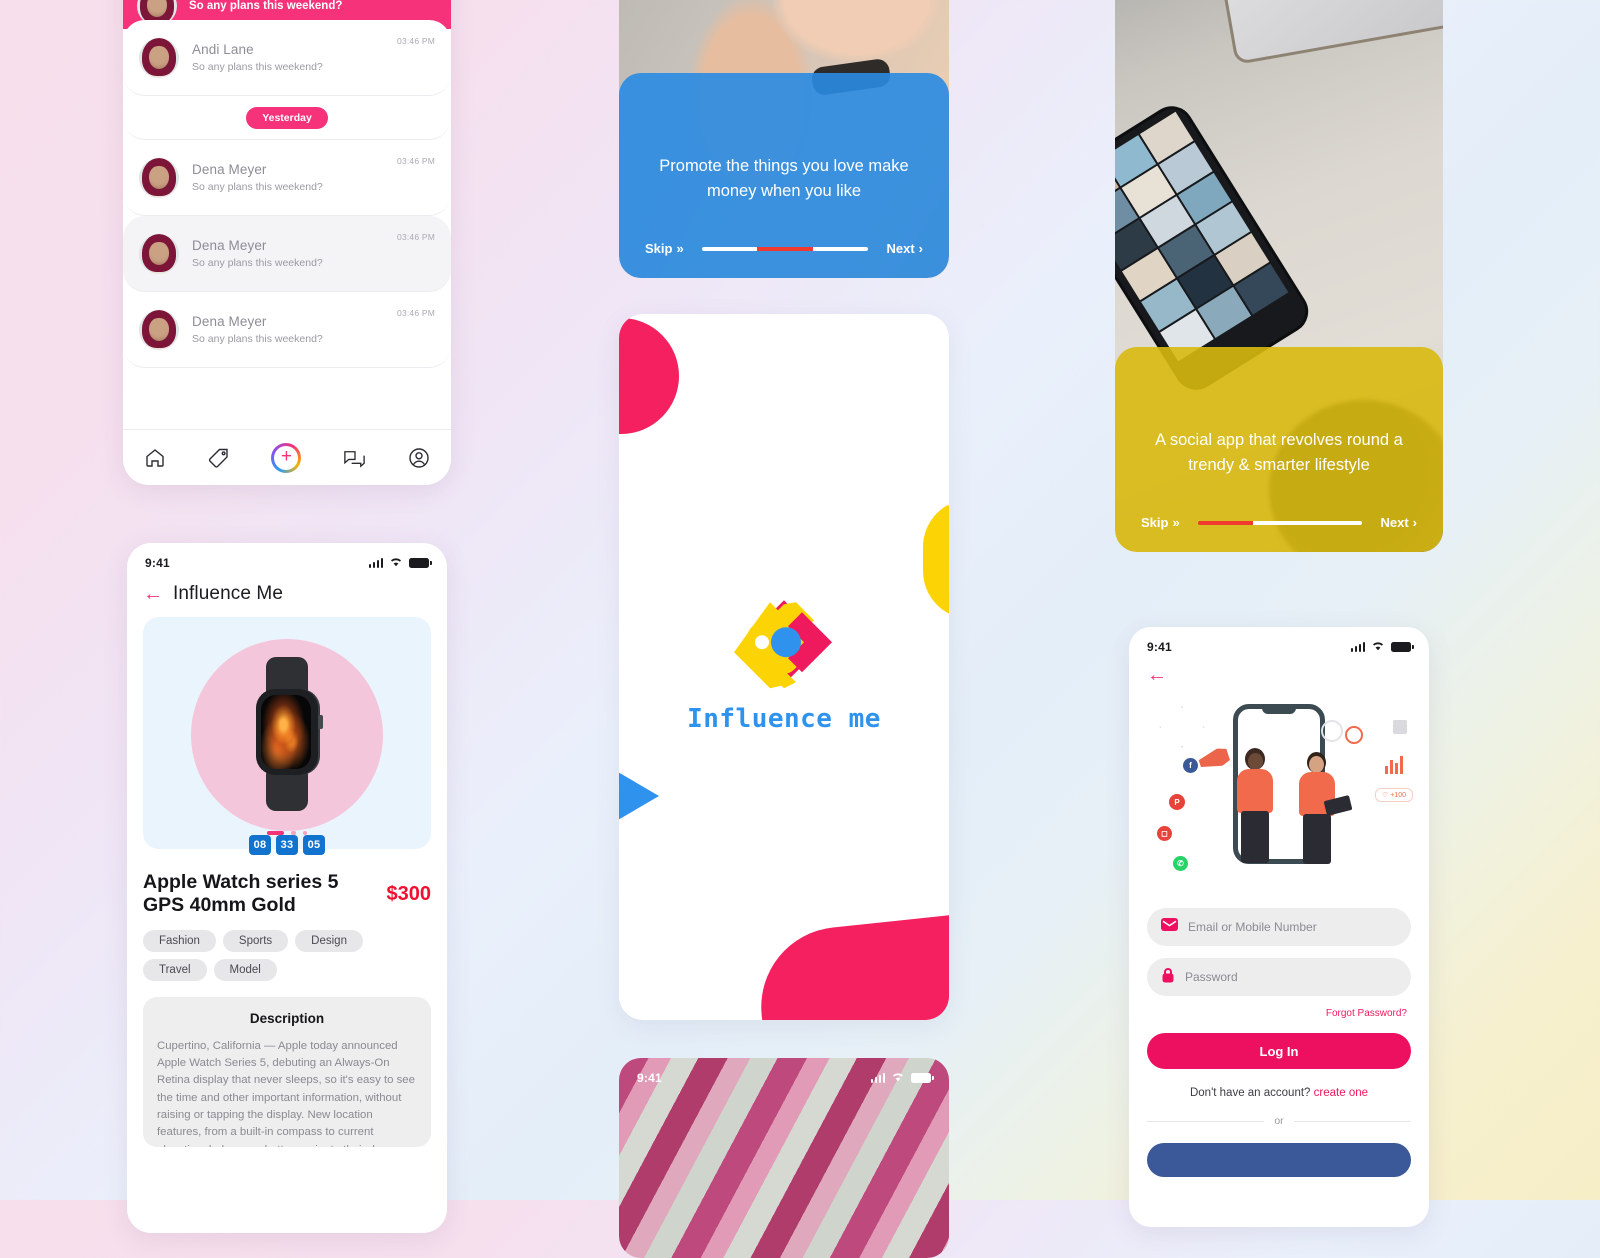 The height and width of the screenshot is (1258, 1600). Describe the element at coordinates (229, 169) in the screenshot. I see `chat-name: Dena Meyer` at that location.